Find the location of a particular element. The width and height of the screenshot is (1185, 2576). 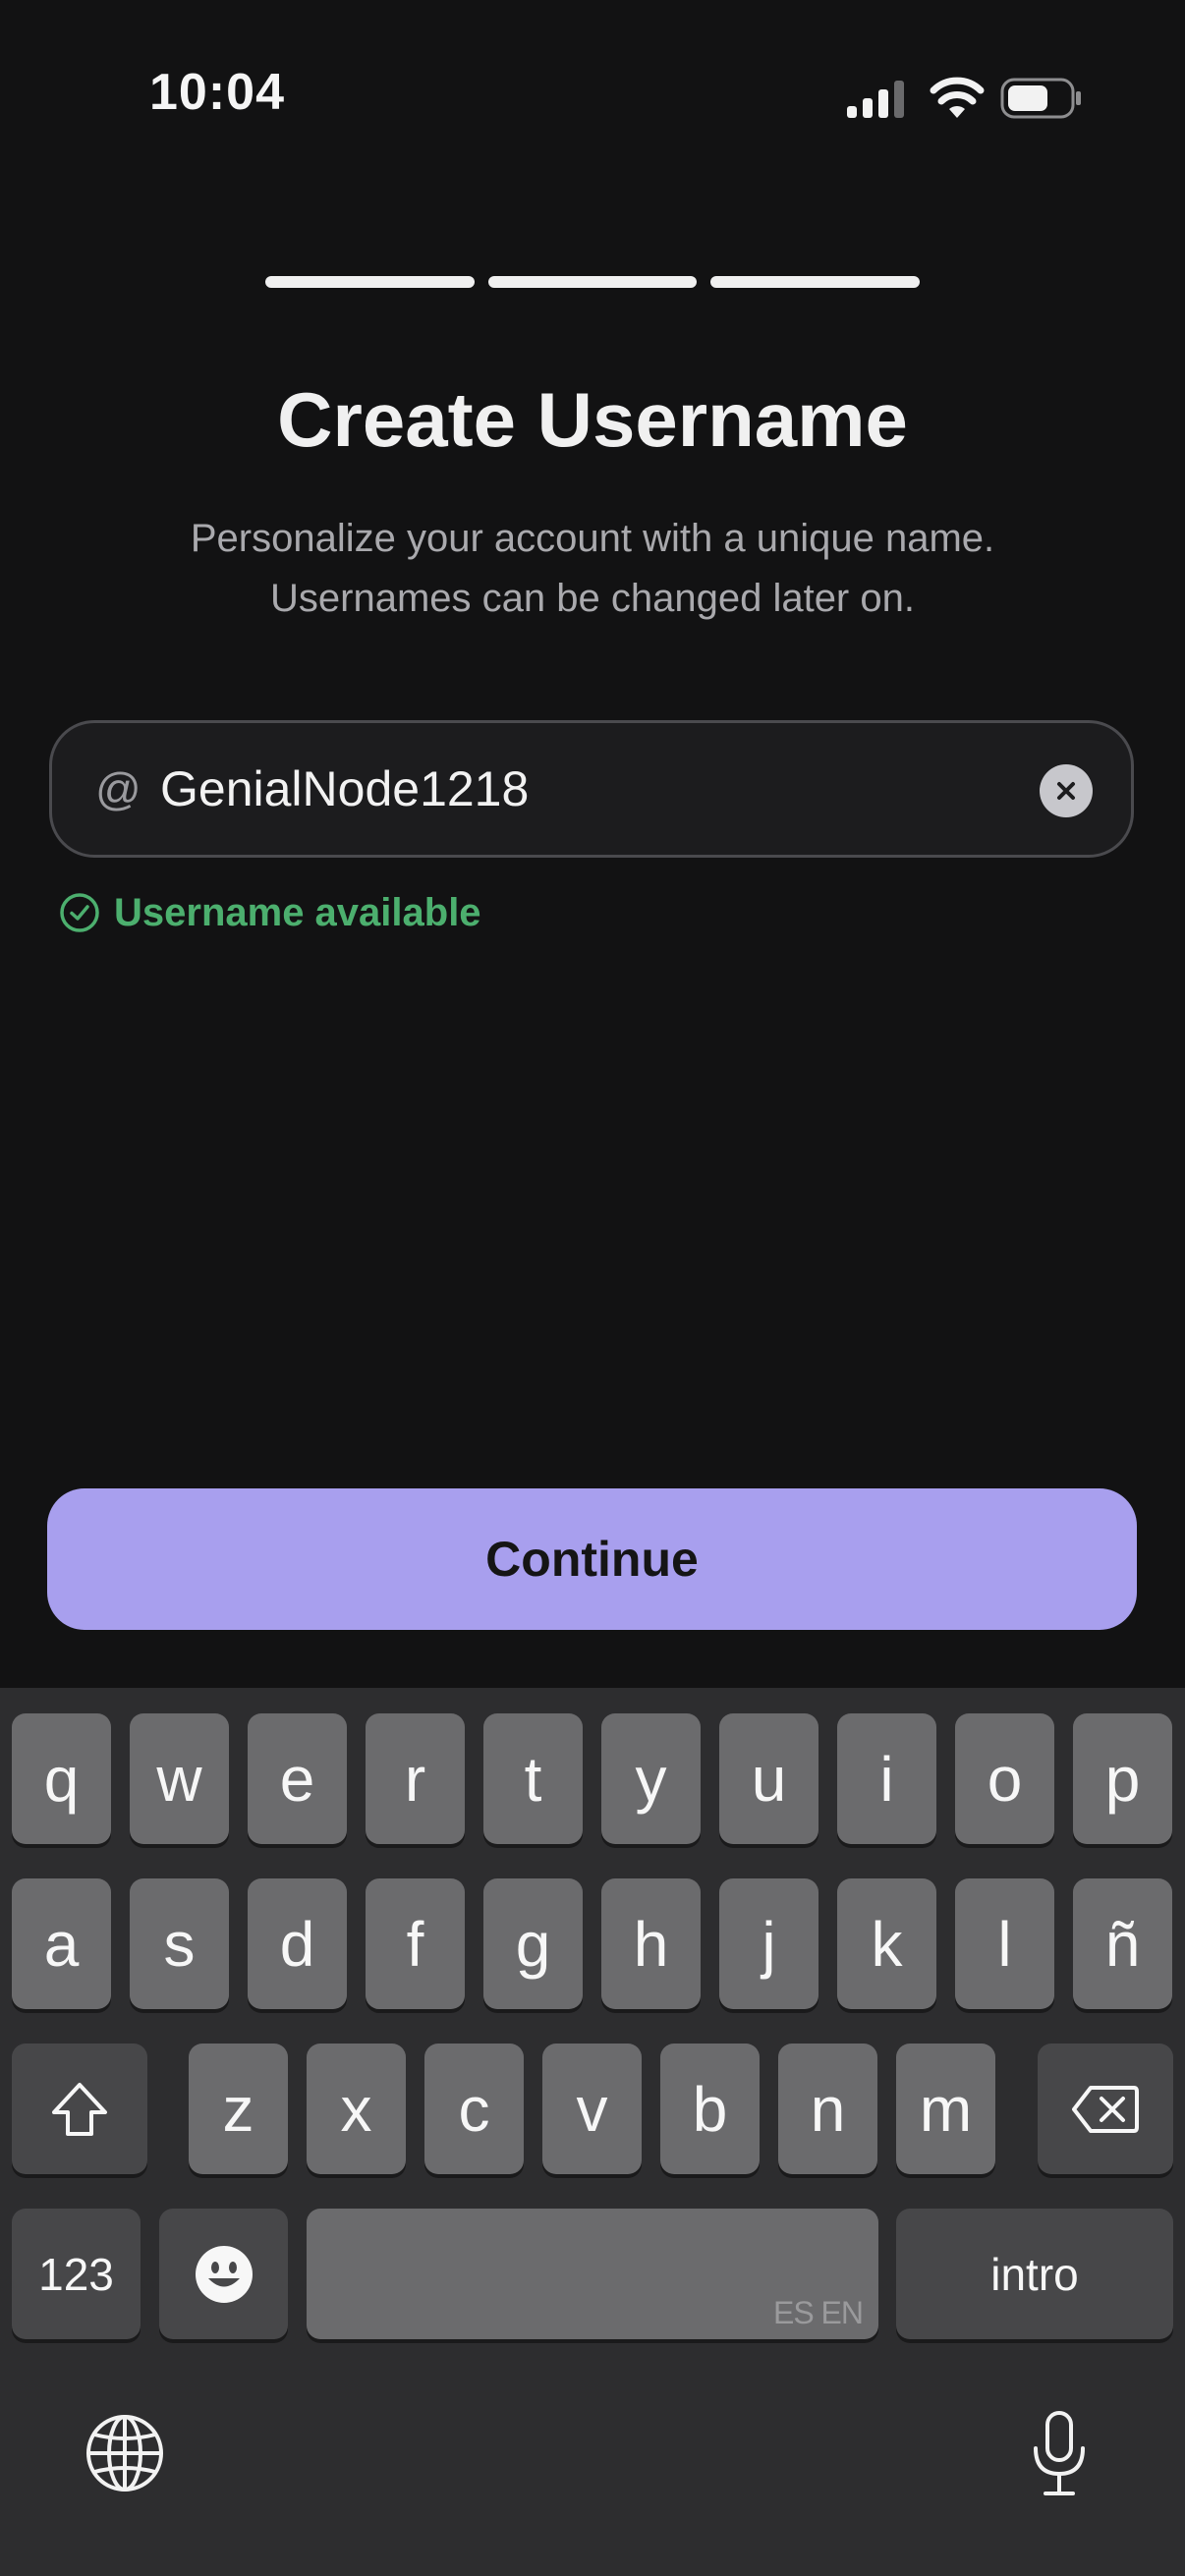

key-d: d is located at coordinates (297, 1943).